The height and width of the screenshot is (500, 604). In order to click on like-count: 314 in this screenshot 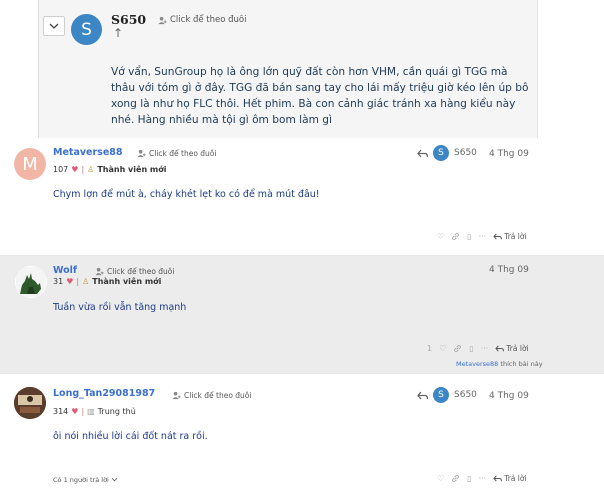, I will do `click(61, 411)`.